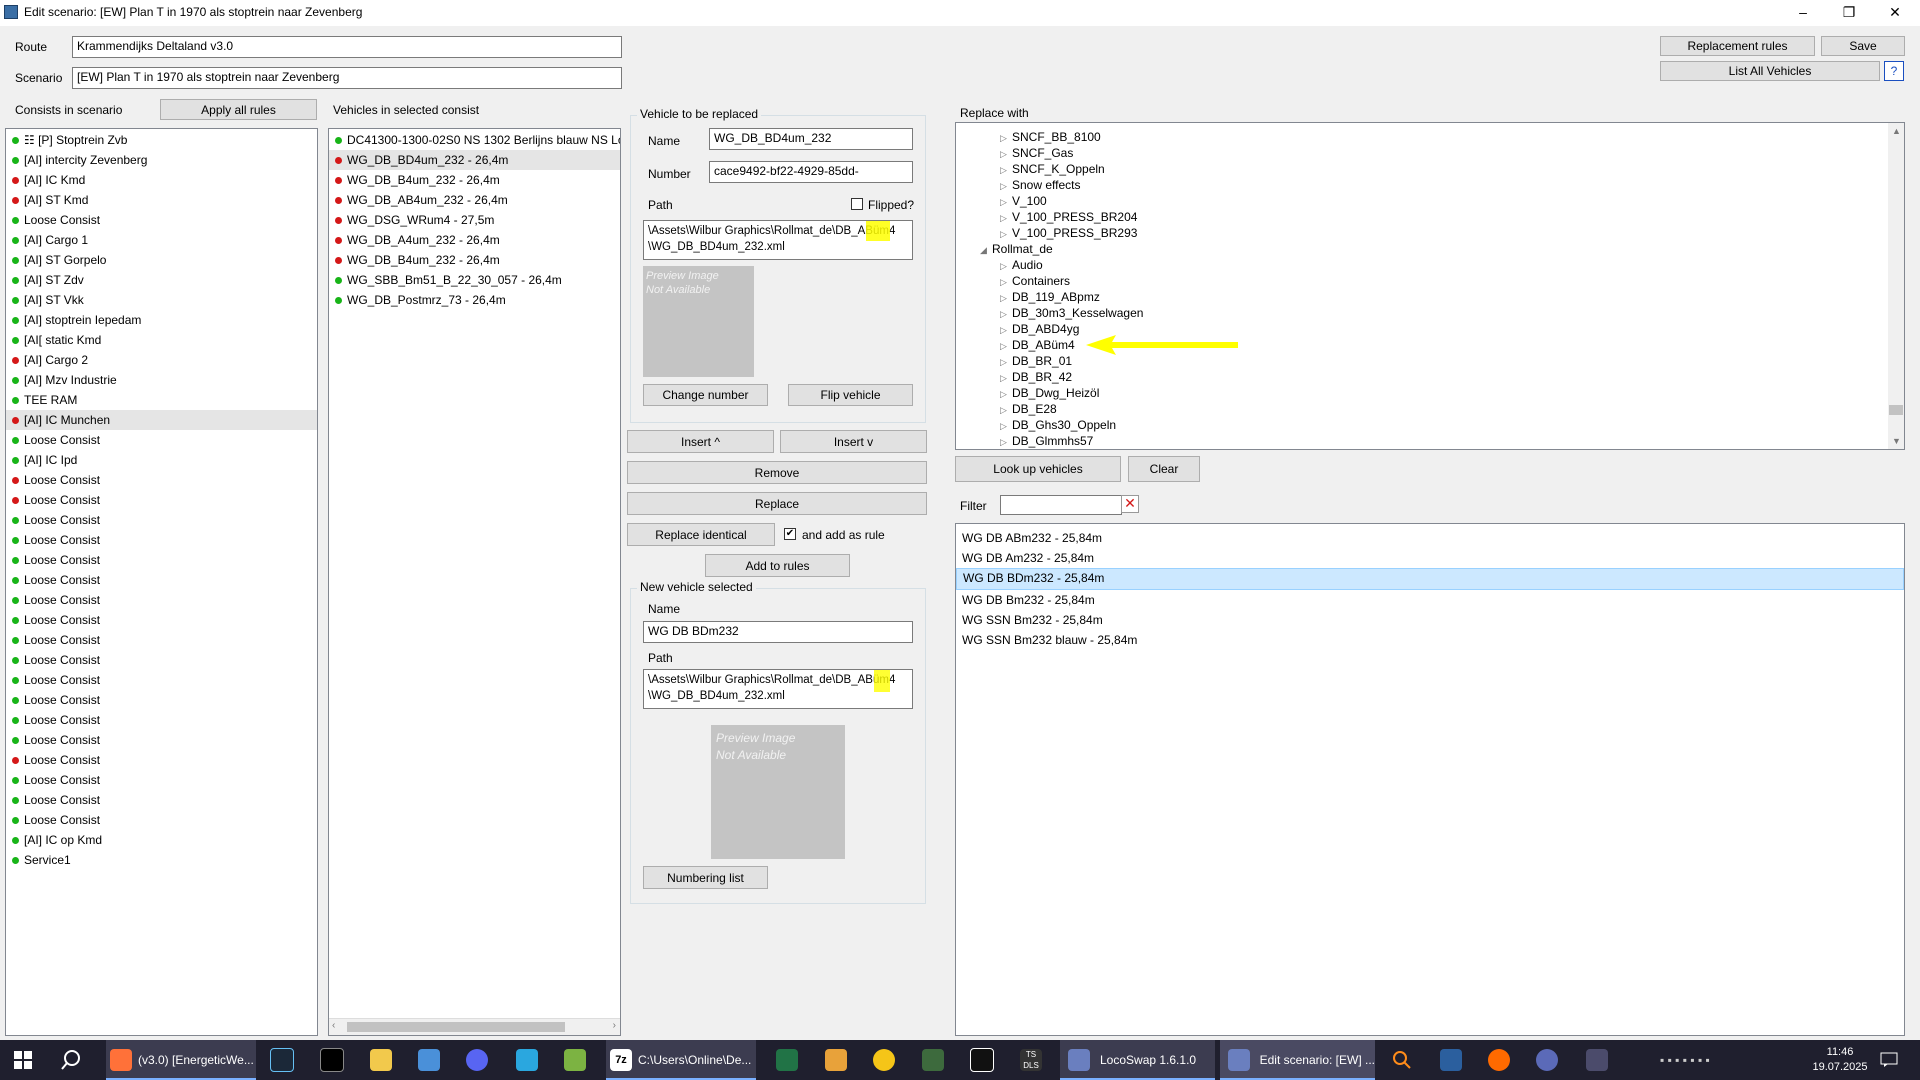  Describe the element at coordinates (333, 1025) in the screenshot. I see `scroll-left-icon: ‹` at that location.